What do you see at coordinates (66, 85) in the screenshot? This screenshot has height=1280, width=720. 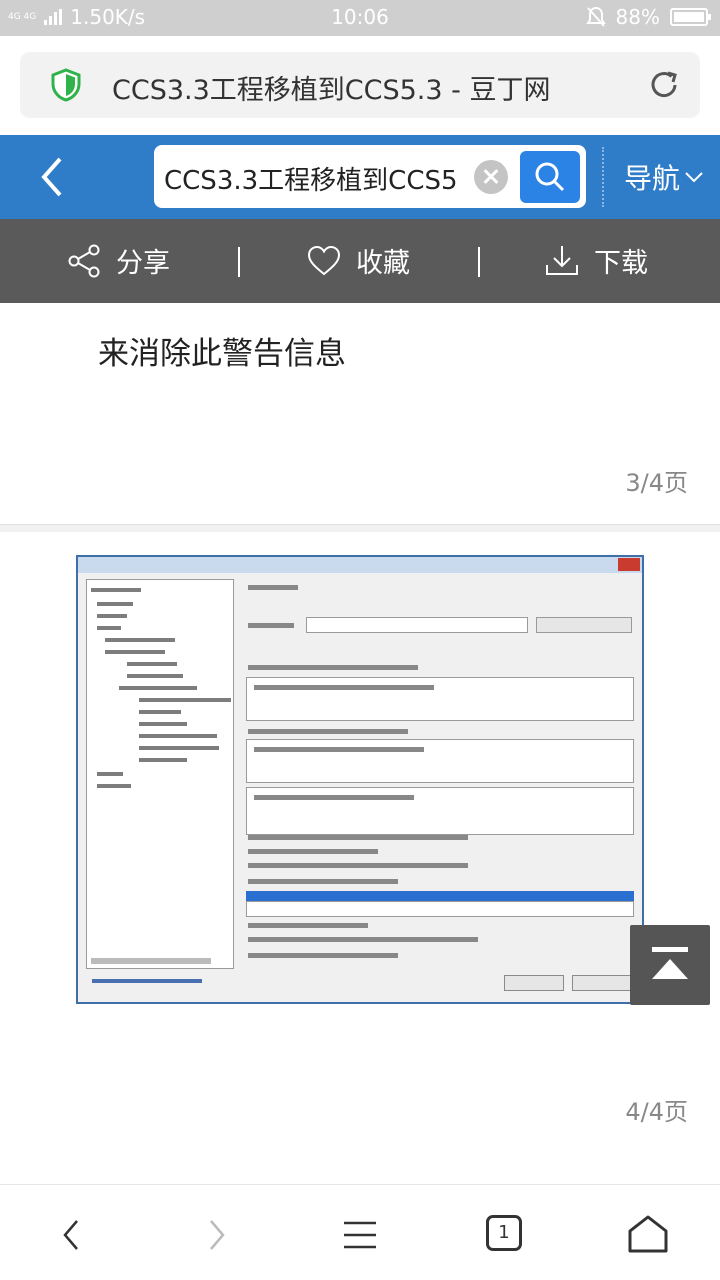 I see `shield-icon` at bounding box center [66, 85].